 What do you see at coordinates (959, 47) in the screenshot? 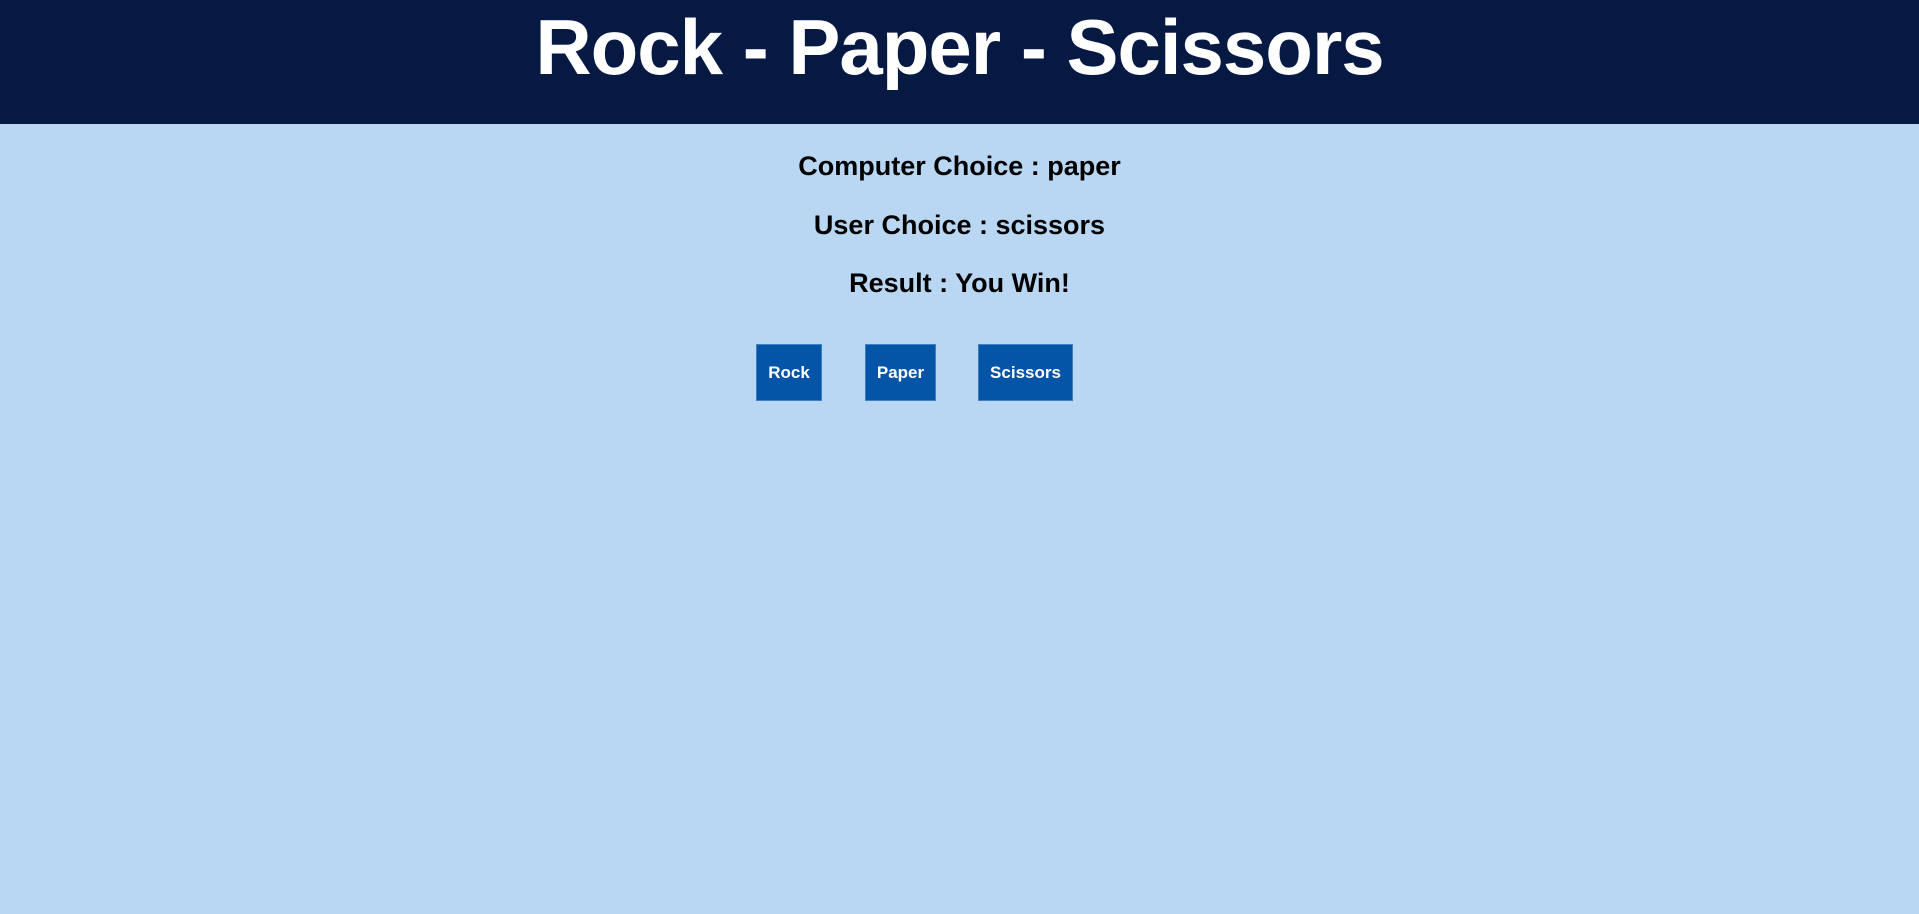
I see `page-title: Rock - Paper - Scissors` at bounding box center [959, 47].